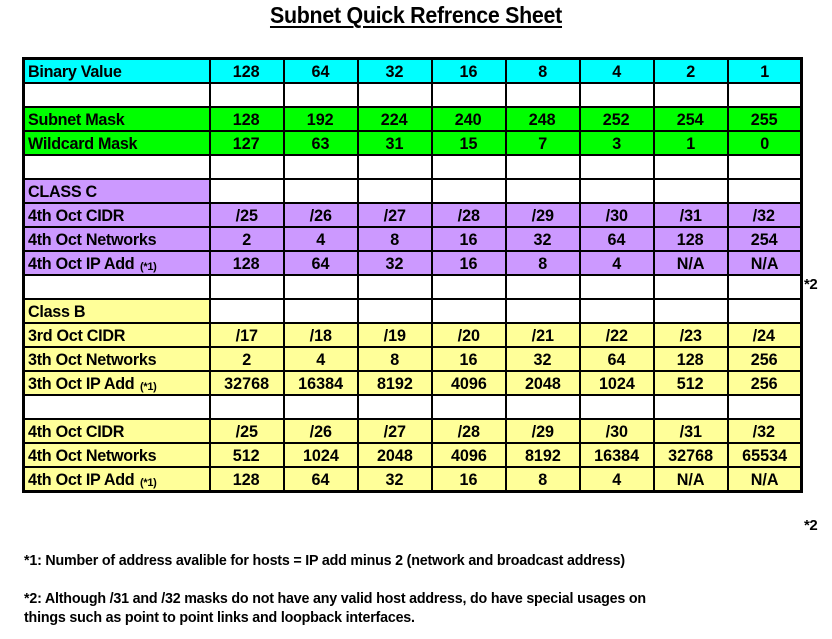 This screenshot has height=639, width=832. Describe the element at coordinates (542, 383) in the screenshot. I see `cell-class-b-3th-oct-ip-add-col5: 2048` at that location.